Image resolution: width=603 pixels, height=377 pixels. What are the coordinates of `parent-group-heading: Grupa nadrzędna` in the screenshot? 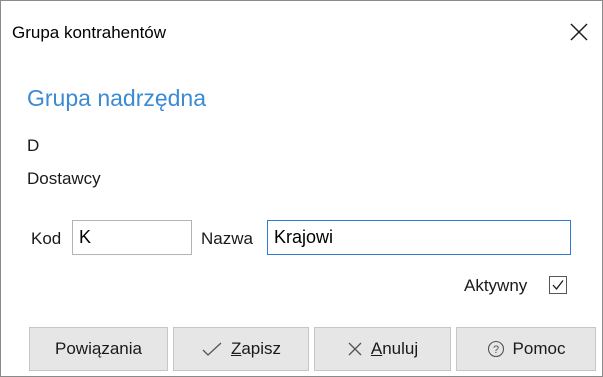 It's located at (117, 98).